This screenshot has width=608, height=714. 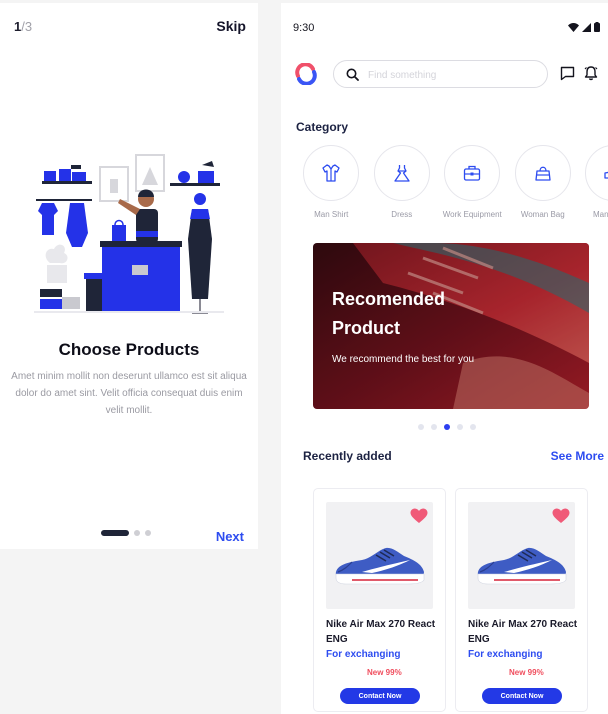 I want to click on category-label: Man Shirt, so click(x=331, y=214).